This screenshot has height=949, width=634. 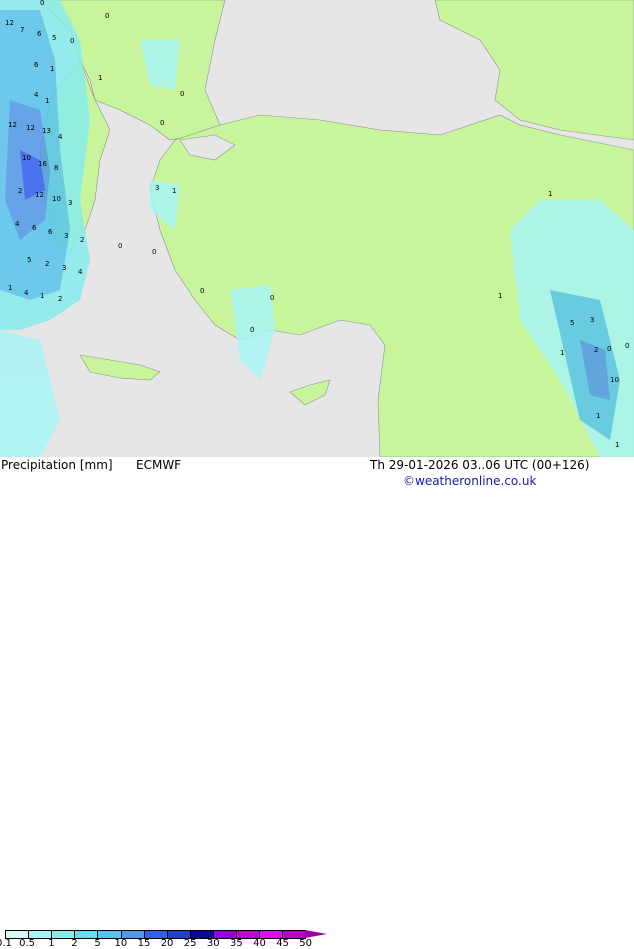 I want to click on colorbar-label: 40, so click(x=259, y=943).